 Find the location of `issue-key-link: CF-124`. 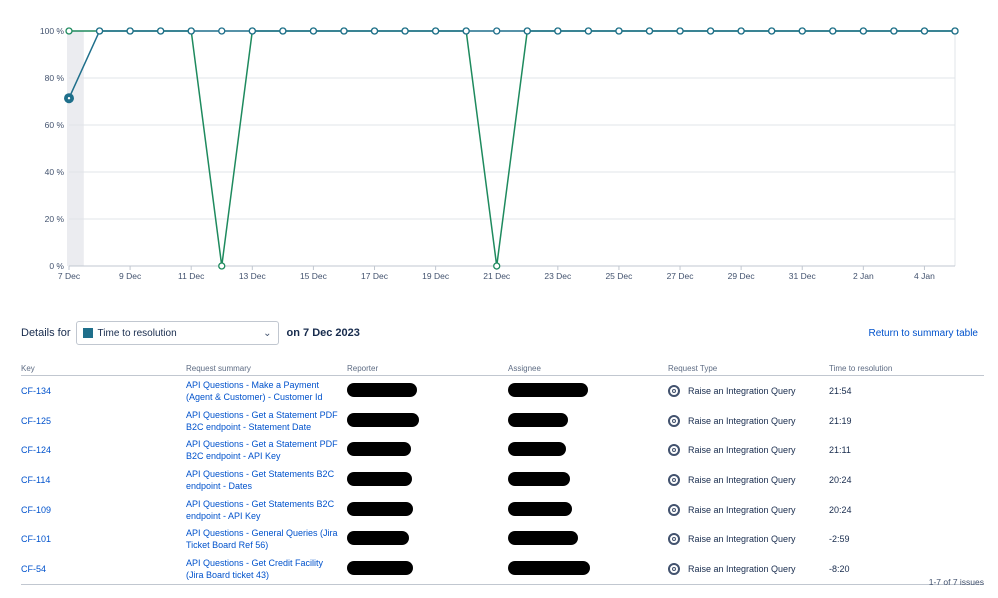

issue-key-link: CF-124 is located at coordinates (36, 450).